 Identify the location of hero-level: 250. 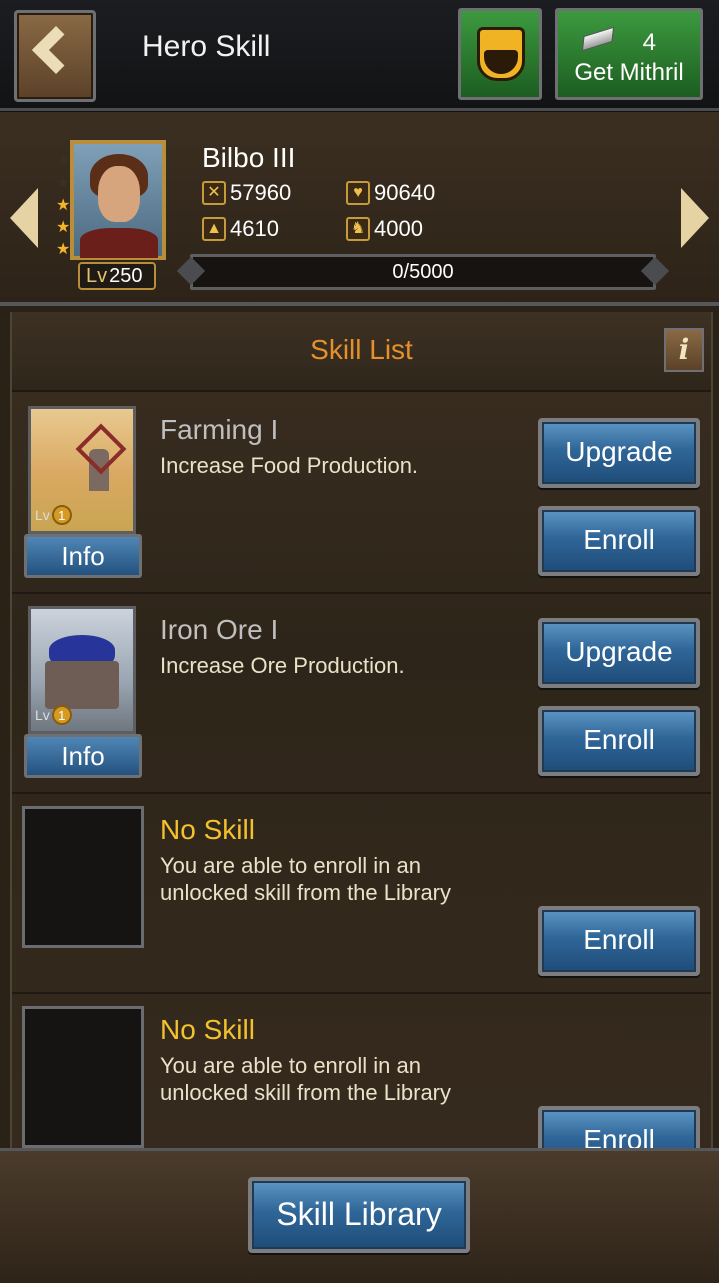
(126, 276).